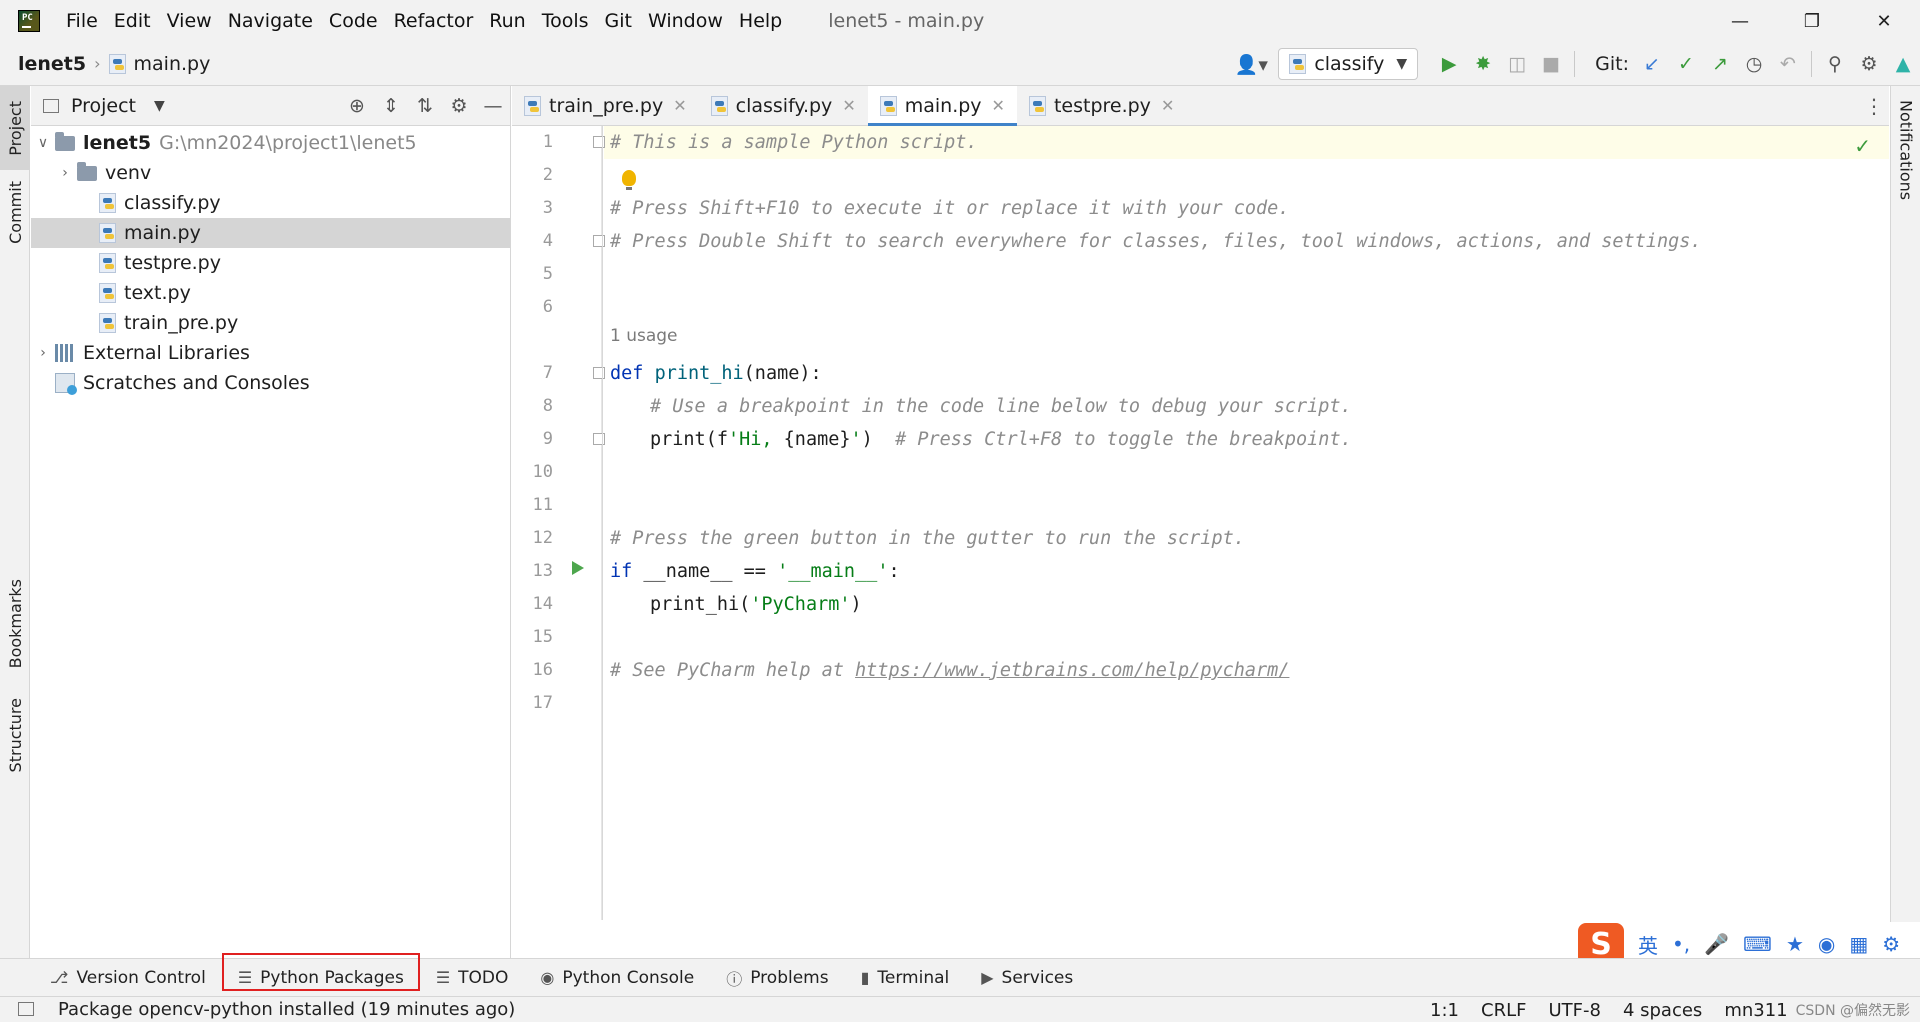 The width and height of the screenshot is (1920, 1022). I want to click on debug-icon: ✸, so click(1483, 64).